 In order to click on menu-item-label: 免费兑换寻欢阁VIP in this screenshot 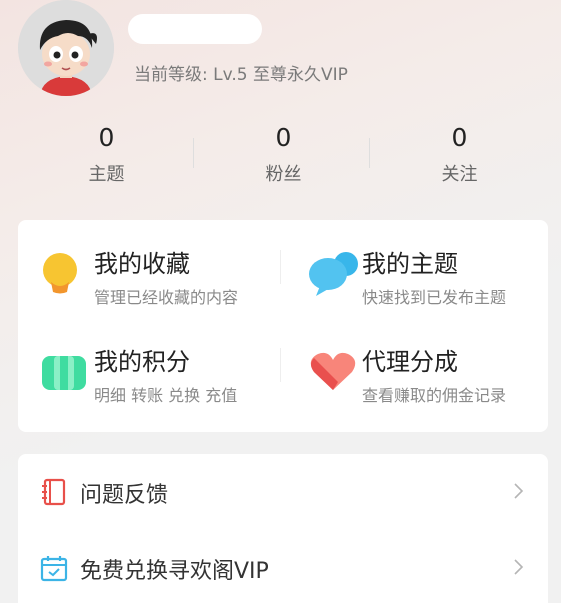, I will do `click(174, 571)`.